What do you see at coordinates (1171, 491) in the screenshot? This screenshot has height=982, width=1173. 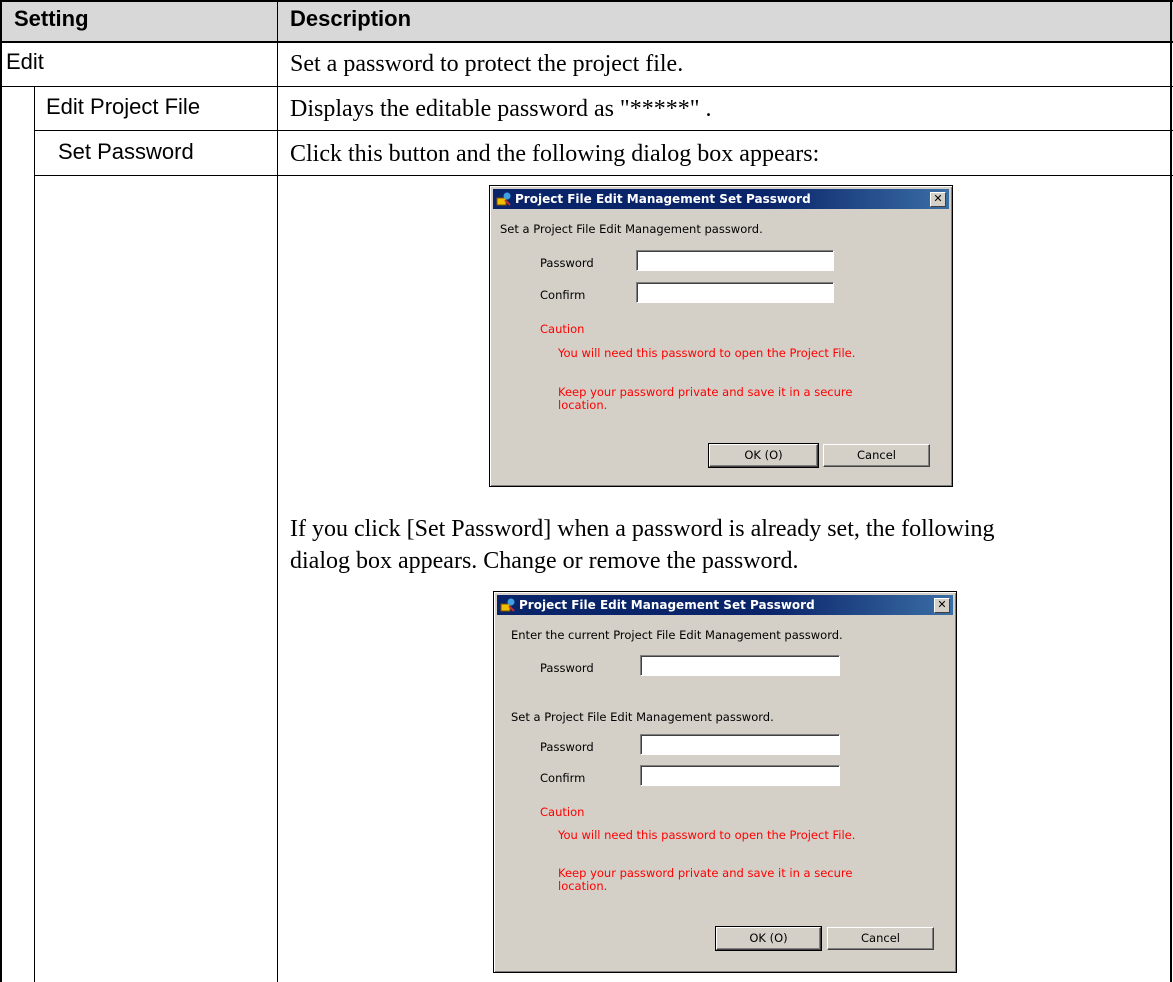 I see `table-border-right` at bounding box center [1171, 491].